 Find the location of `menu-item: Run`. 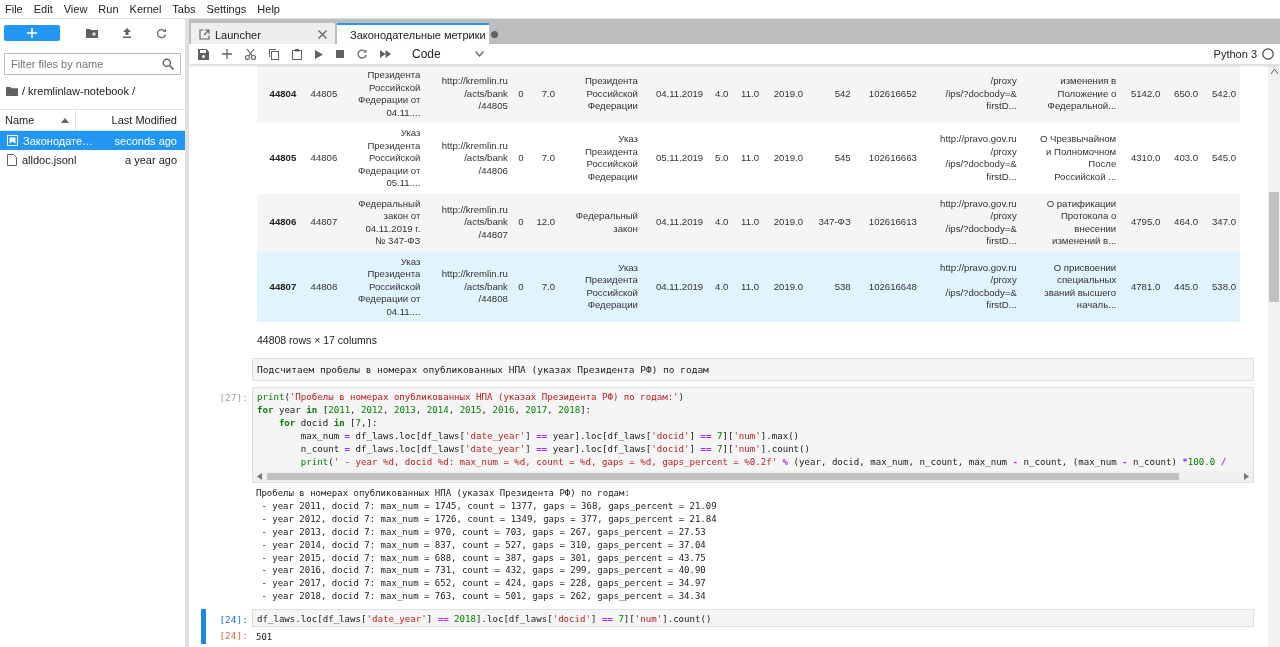

menu-item: Run is located at coordinates (111, 9).